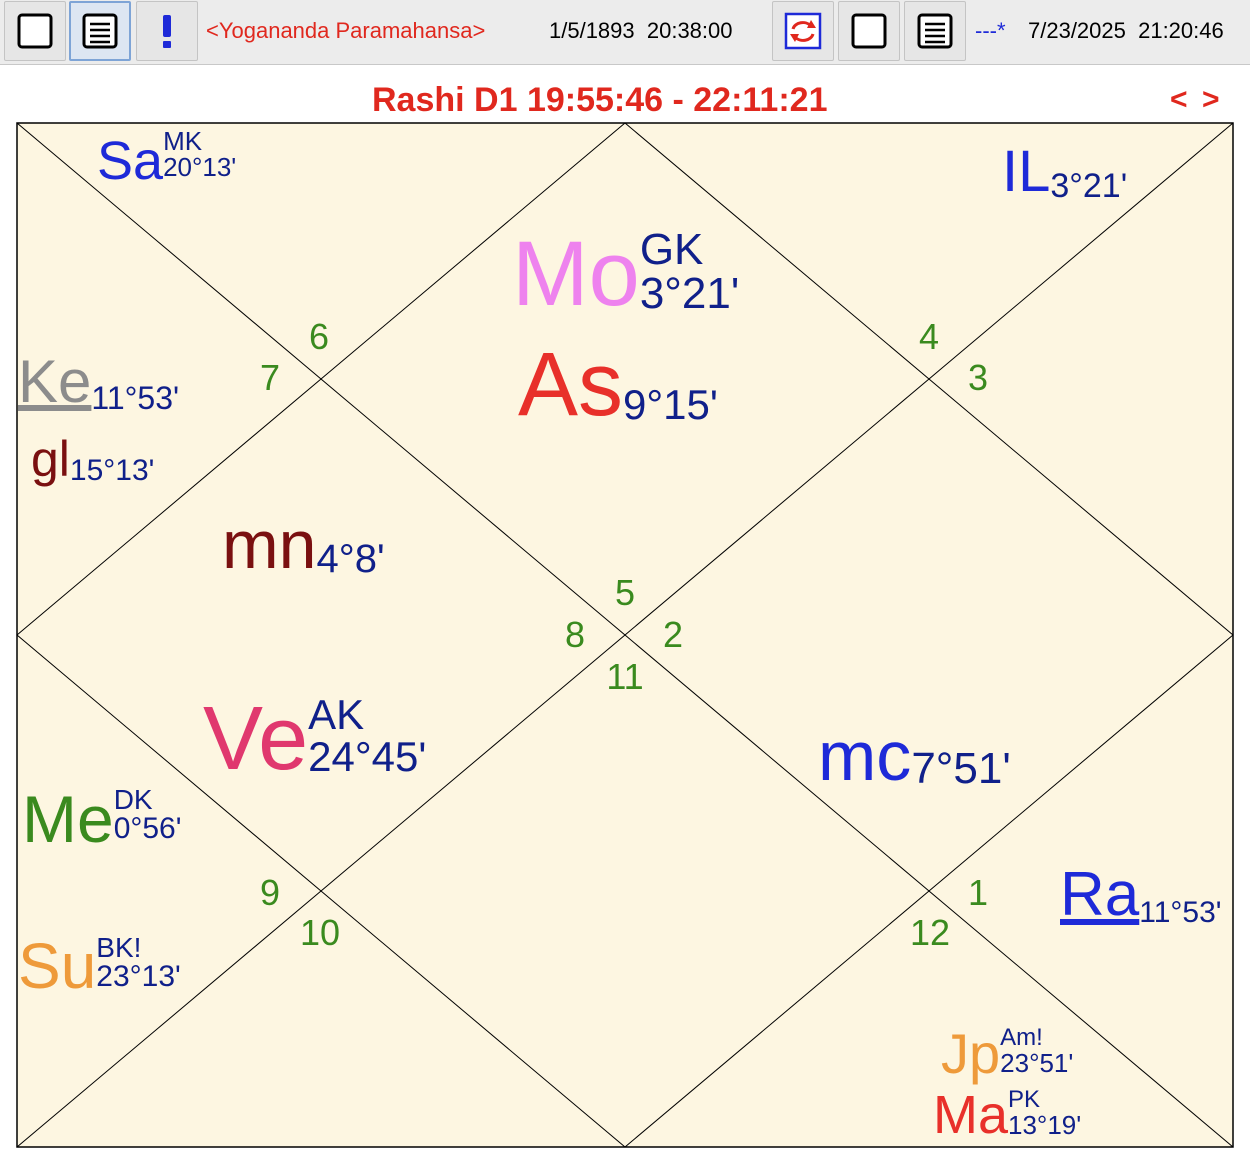 This screenshot has width=1250, height=1170. I want to click on placement-il: IL 3°21', so click(1064, 173).